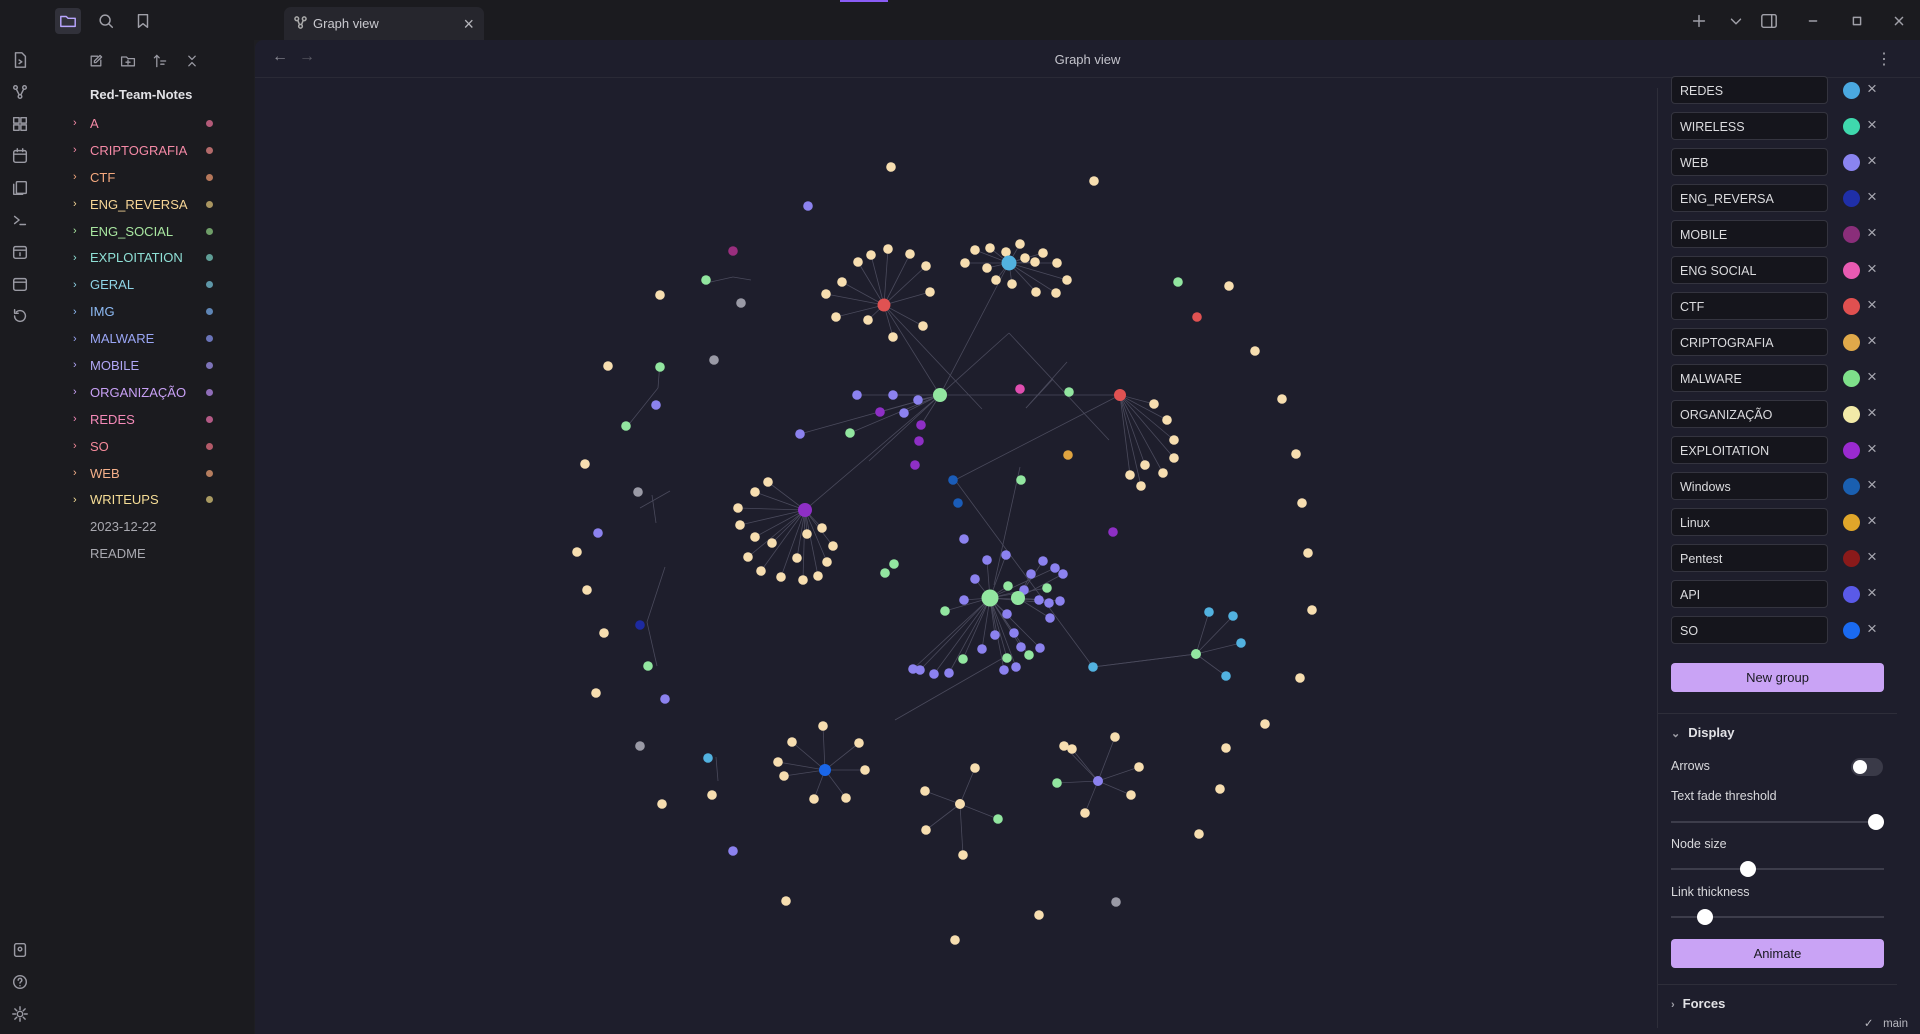  I want to click on folder-item: › GERAL, so click(147, 284).